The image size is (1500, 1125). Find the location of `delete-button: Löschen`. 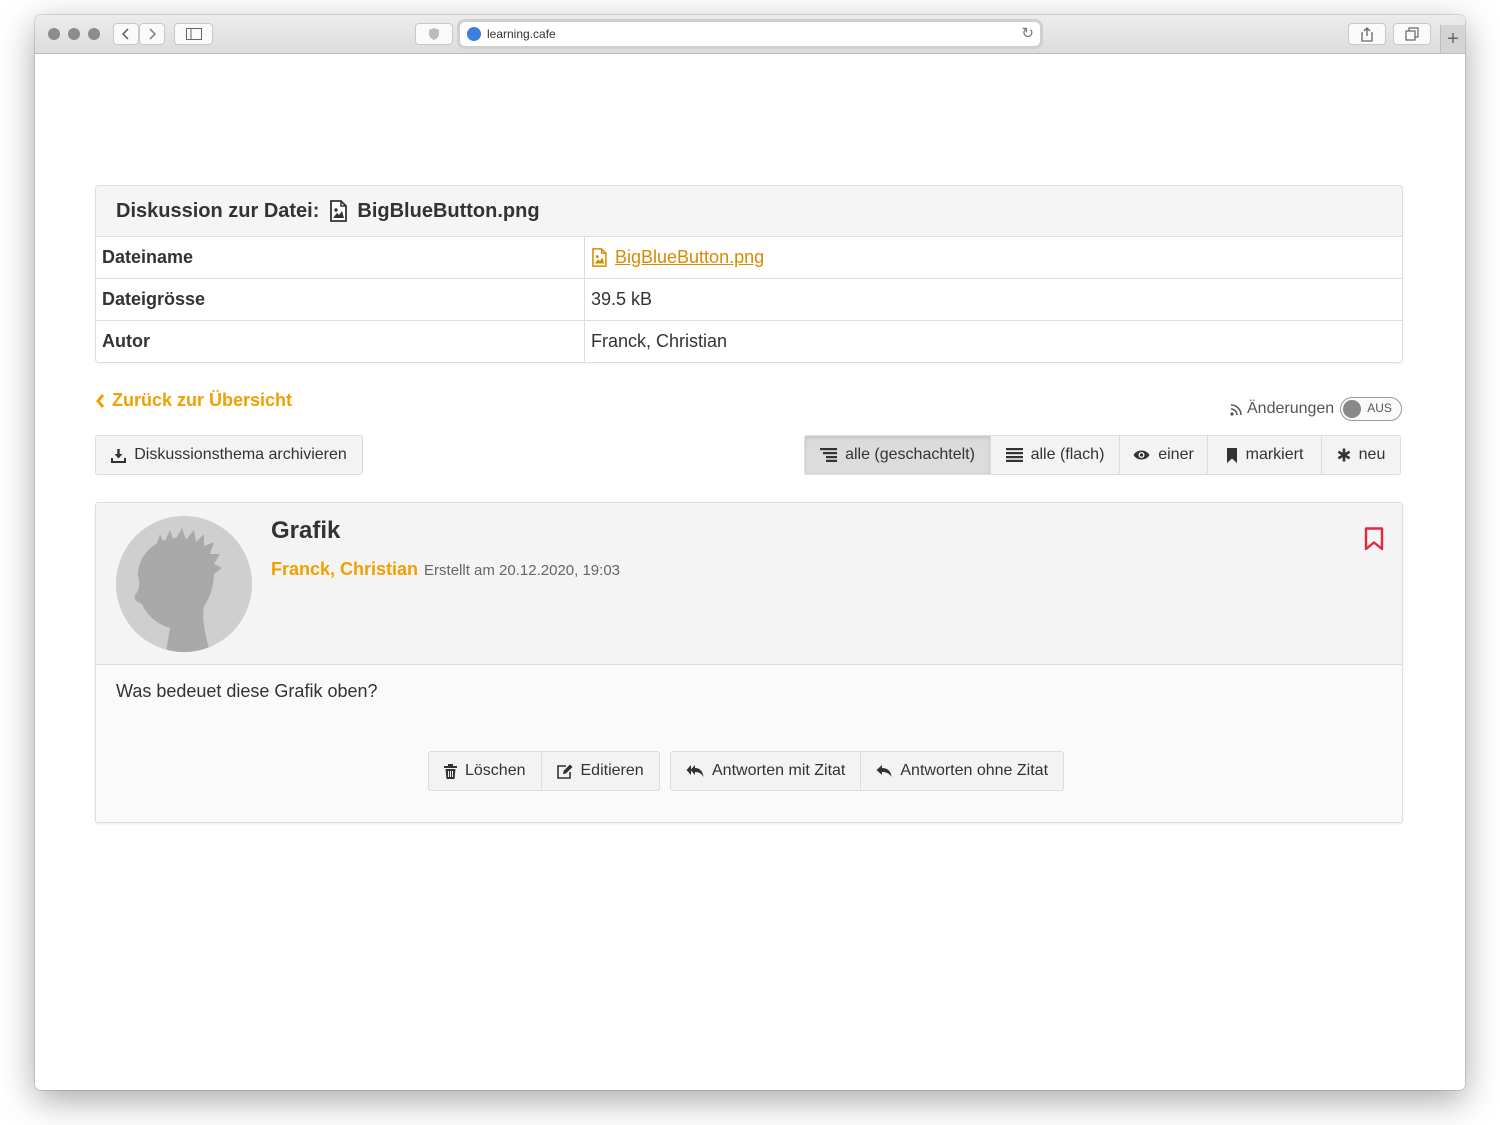

delete-button: Löschen is located at coordinates (485, 771).